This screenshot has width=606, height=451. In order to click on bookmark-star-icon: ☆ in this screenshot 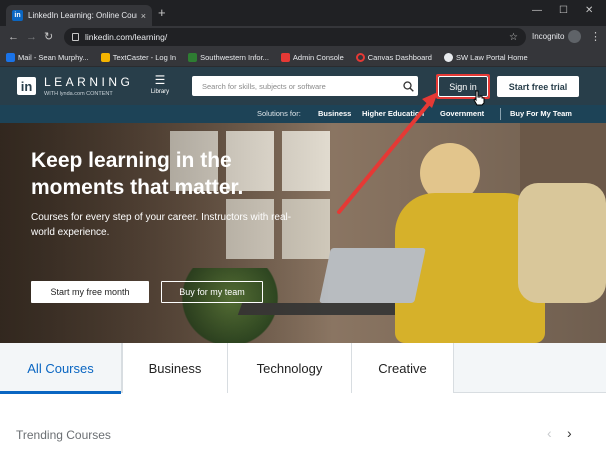, I will do `click(513, 37)`.